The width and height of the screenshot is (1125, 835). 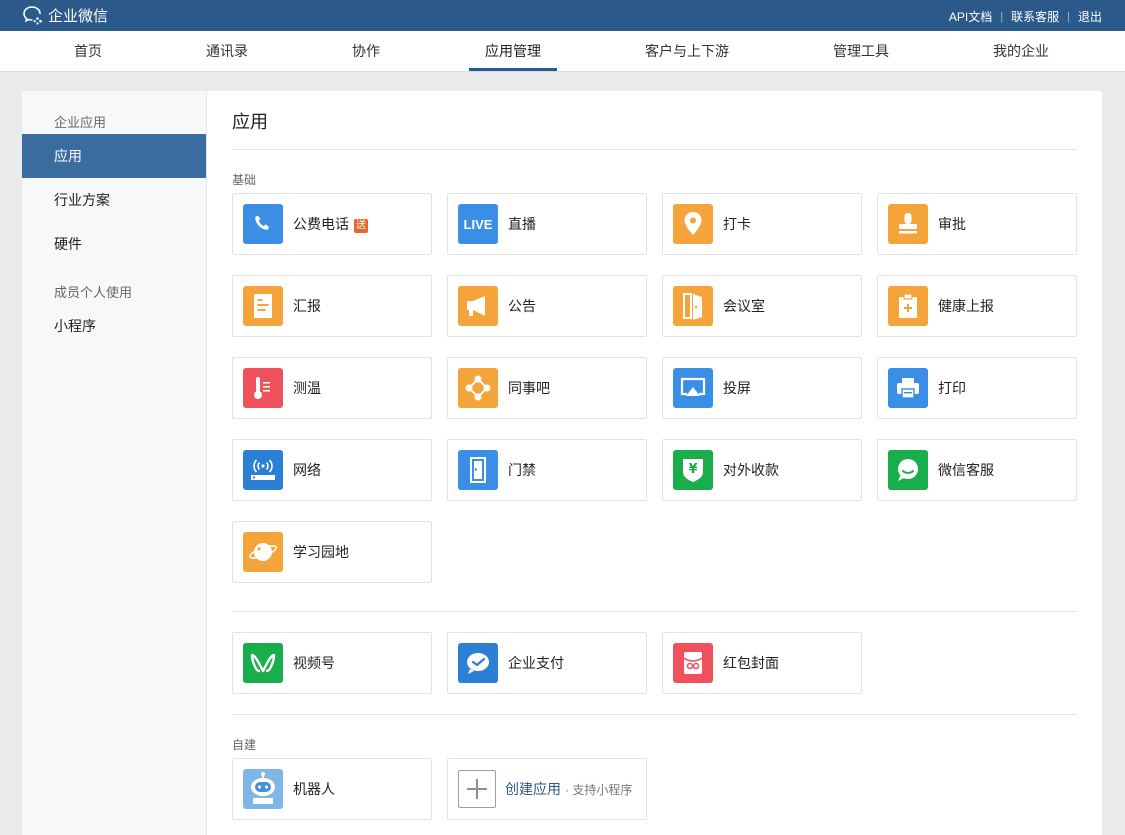 I want to click on app-card-external-payment: ¥ 对外收款, so click(x=762, y=470).